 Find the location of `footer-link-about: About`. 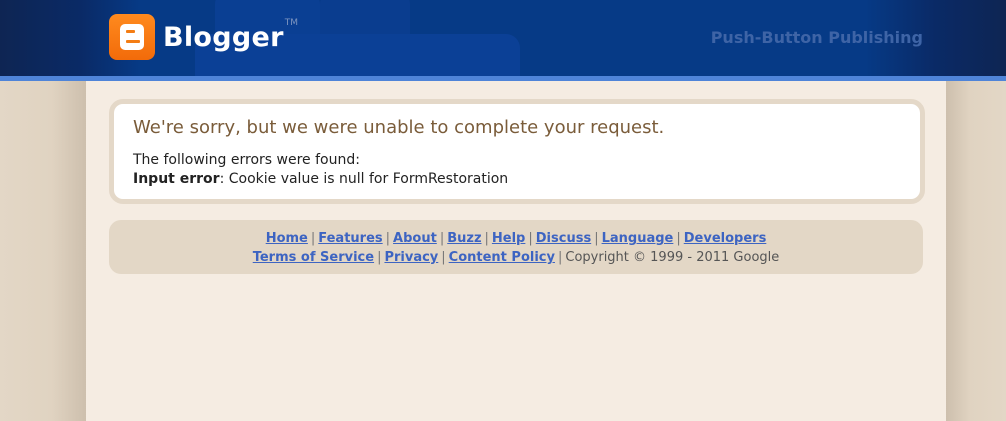

footer-link-about: About is located at coordinates (415, 238).